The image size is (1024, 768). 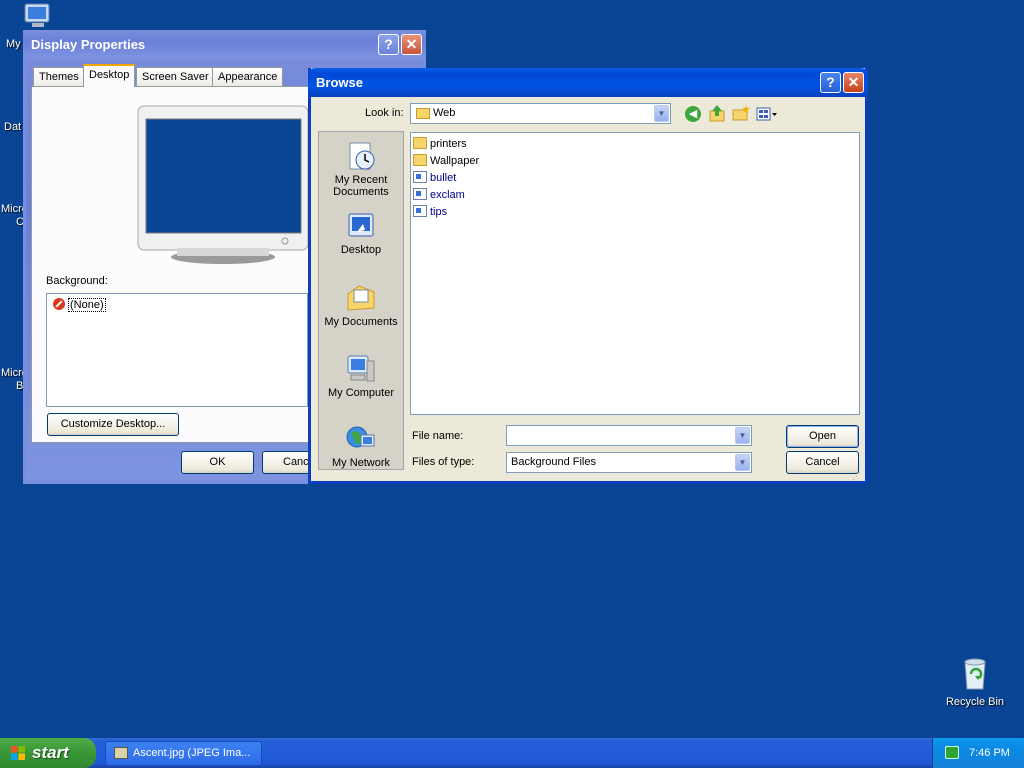 I want to click on place-my-documents: My Documents, so click(x=361, y=305).